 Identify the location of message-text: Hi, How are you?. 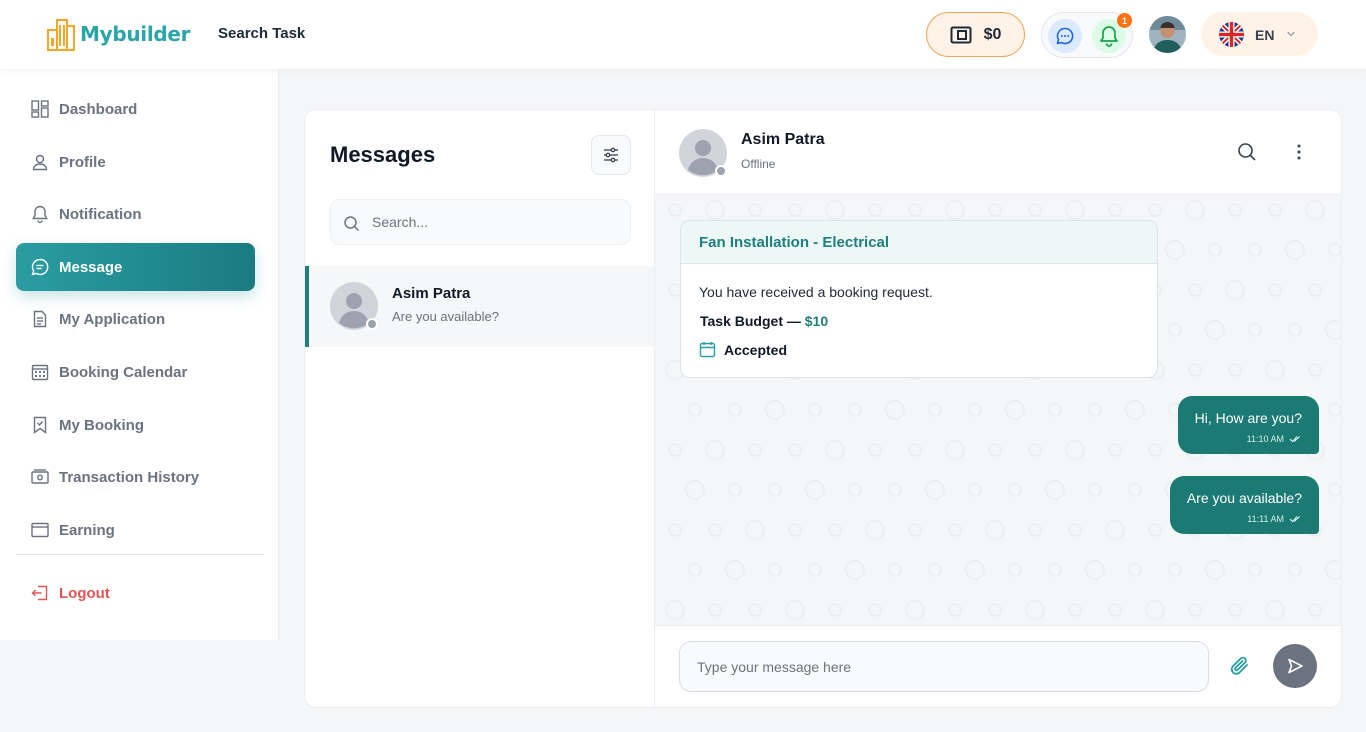
(1248, 418).